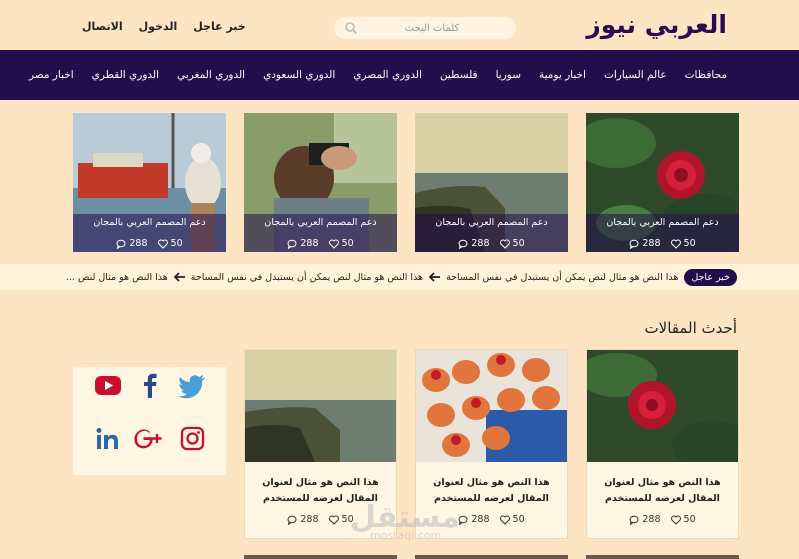  I want to click on search-input: كلمات البحث, so click(432, 28).